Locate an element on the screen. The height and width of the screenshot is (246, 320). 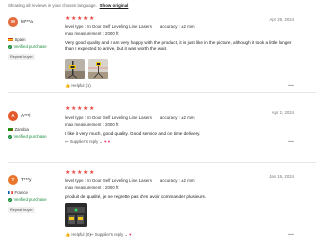
avatar: M is located at coordinates (13, 22).